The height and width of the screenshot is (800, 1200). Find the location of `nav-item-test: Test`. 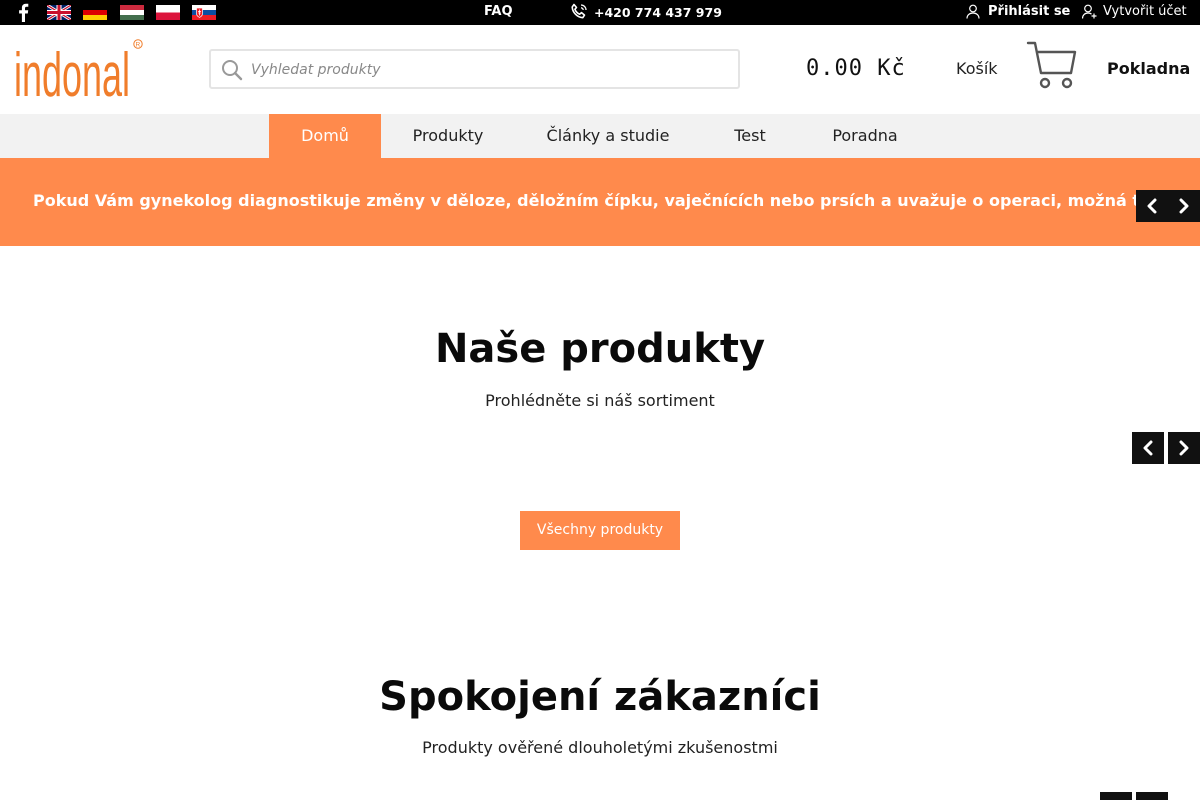

nav-item-test: Test is located at coordinates (750, 136).